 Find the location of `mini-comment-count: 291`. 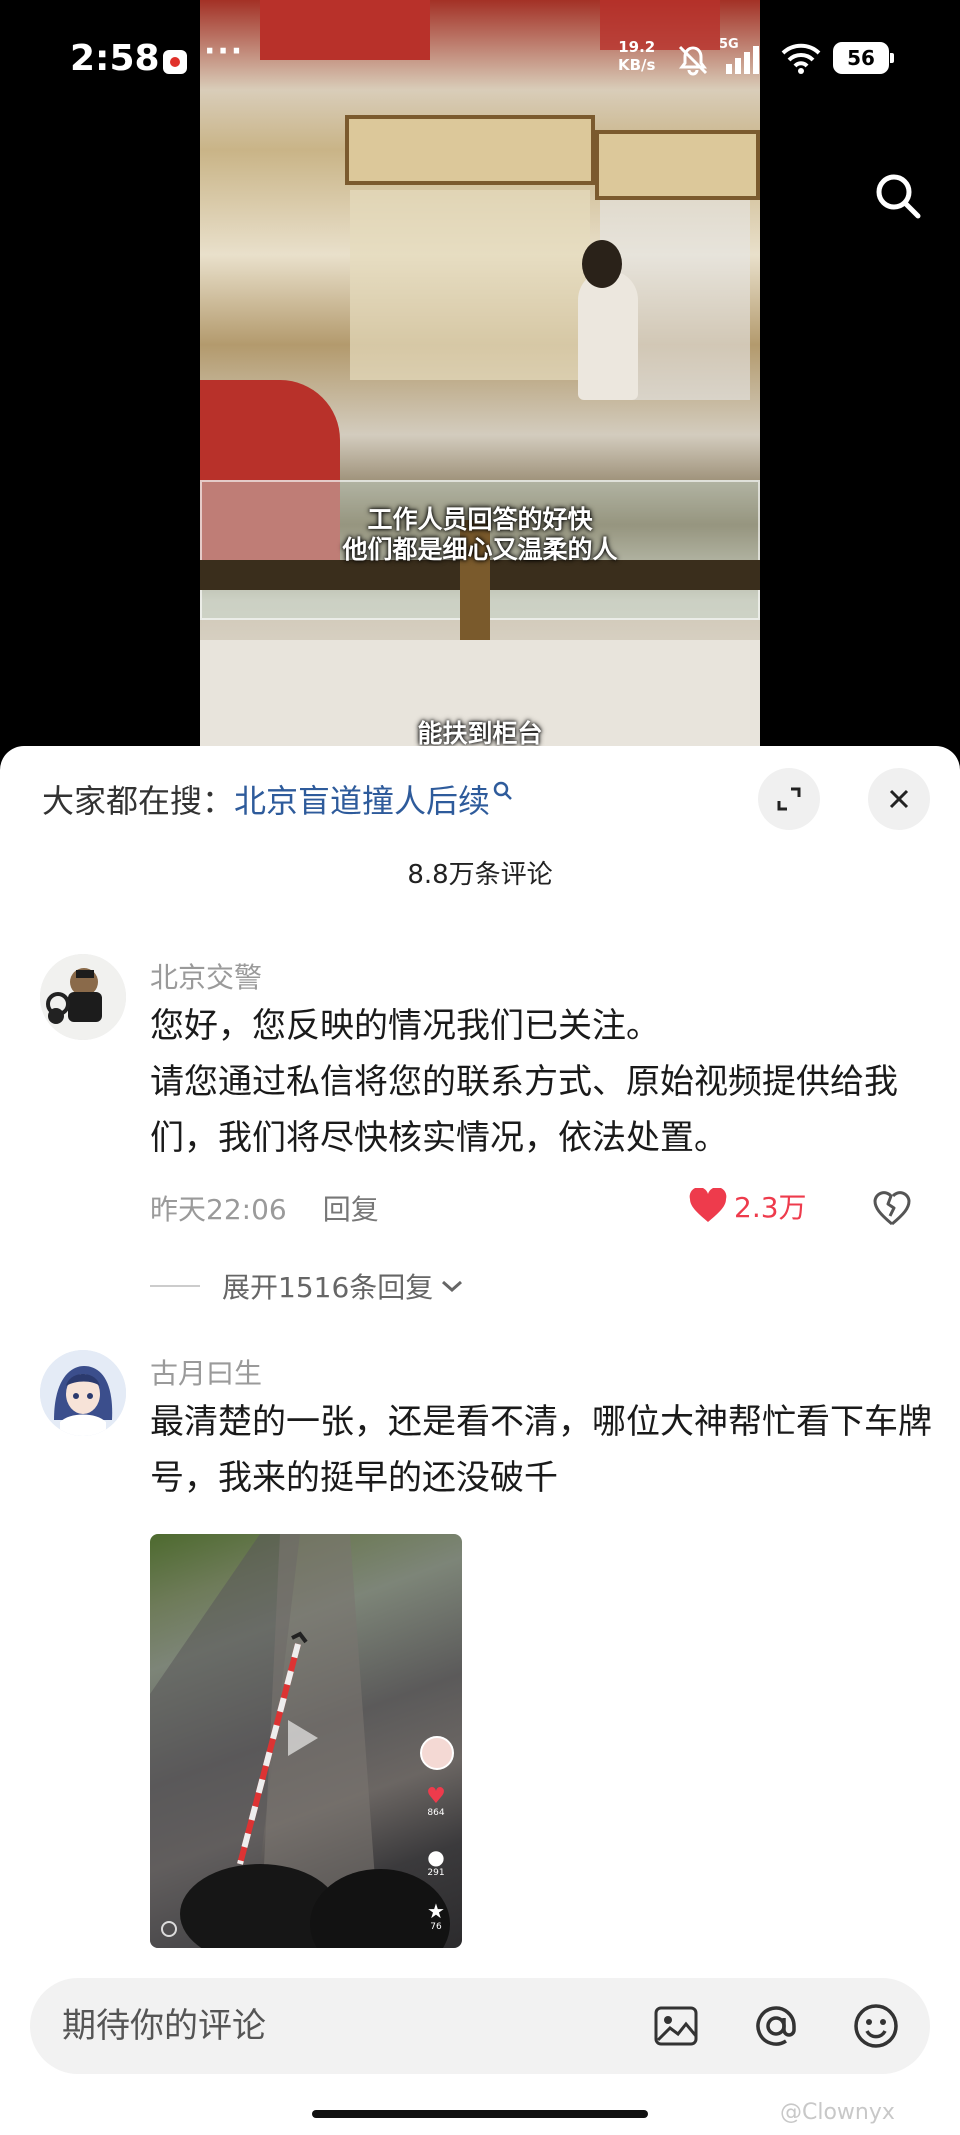

mini-comment-count: 291 is located at coordinates (436, 1873).